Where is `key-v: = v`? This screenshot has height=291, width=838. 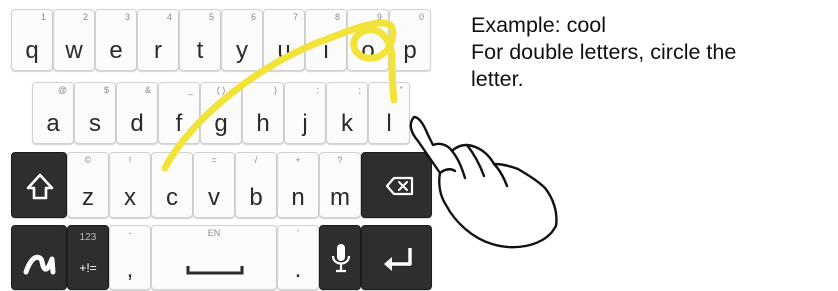
key-v: = v is located at coordinates (214, 185).